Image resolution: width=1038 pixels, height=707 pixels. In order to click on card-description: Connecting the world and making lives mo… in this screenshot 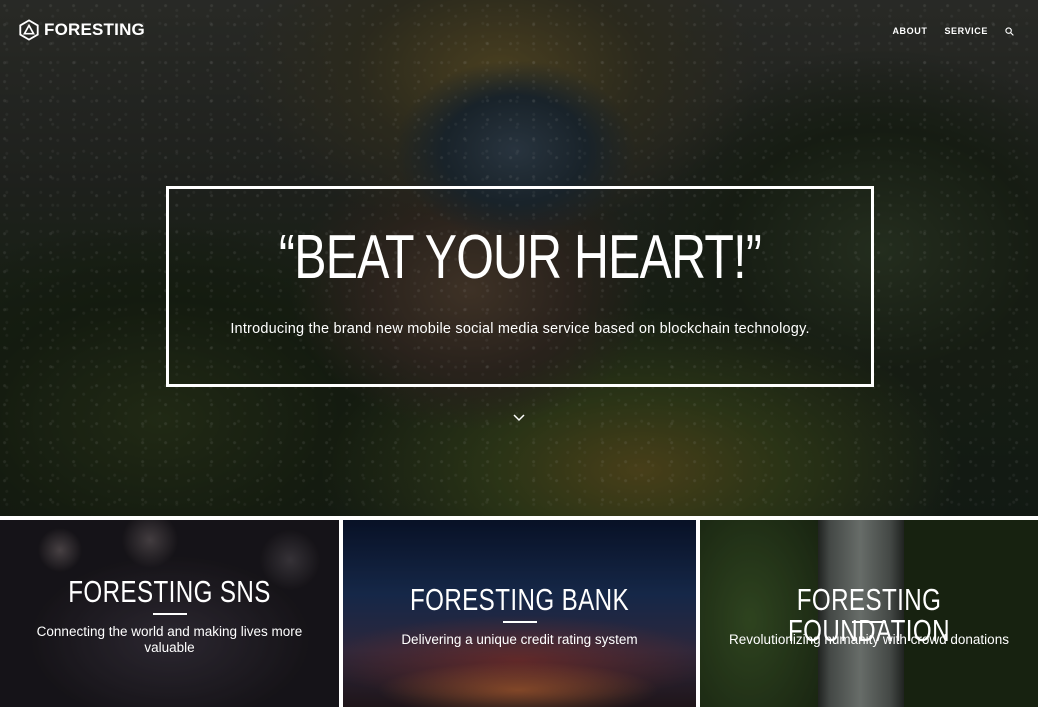, I will do `click(169, 640)`.